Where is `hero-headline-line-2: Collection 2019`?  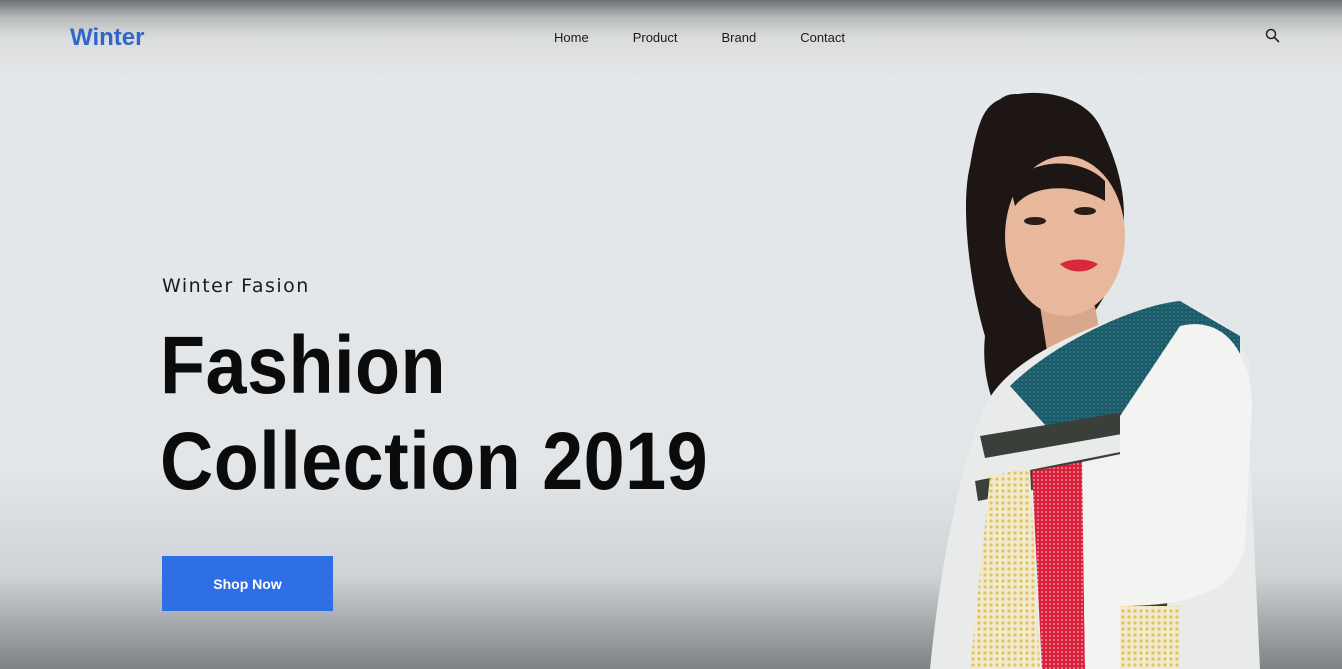
hero-headline-line-2: Collection 2019 is located at coordinates (434, 461).